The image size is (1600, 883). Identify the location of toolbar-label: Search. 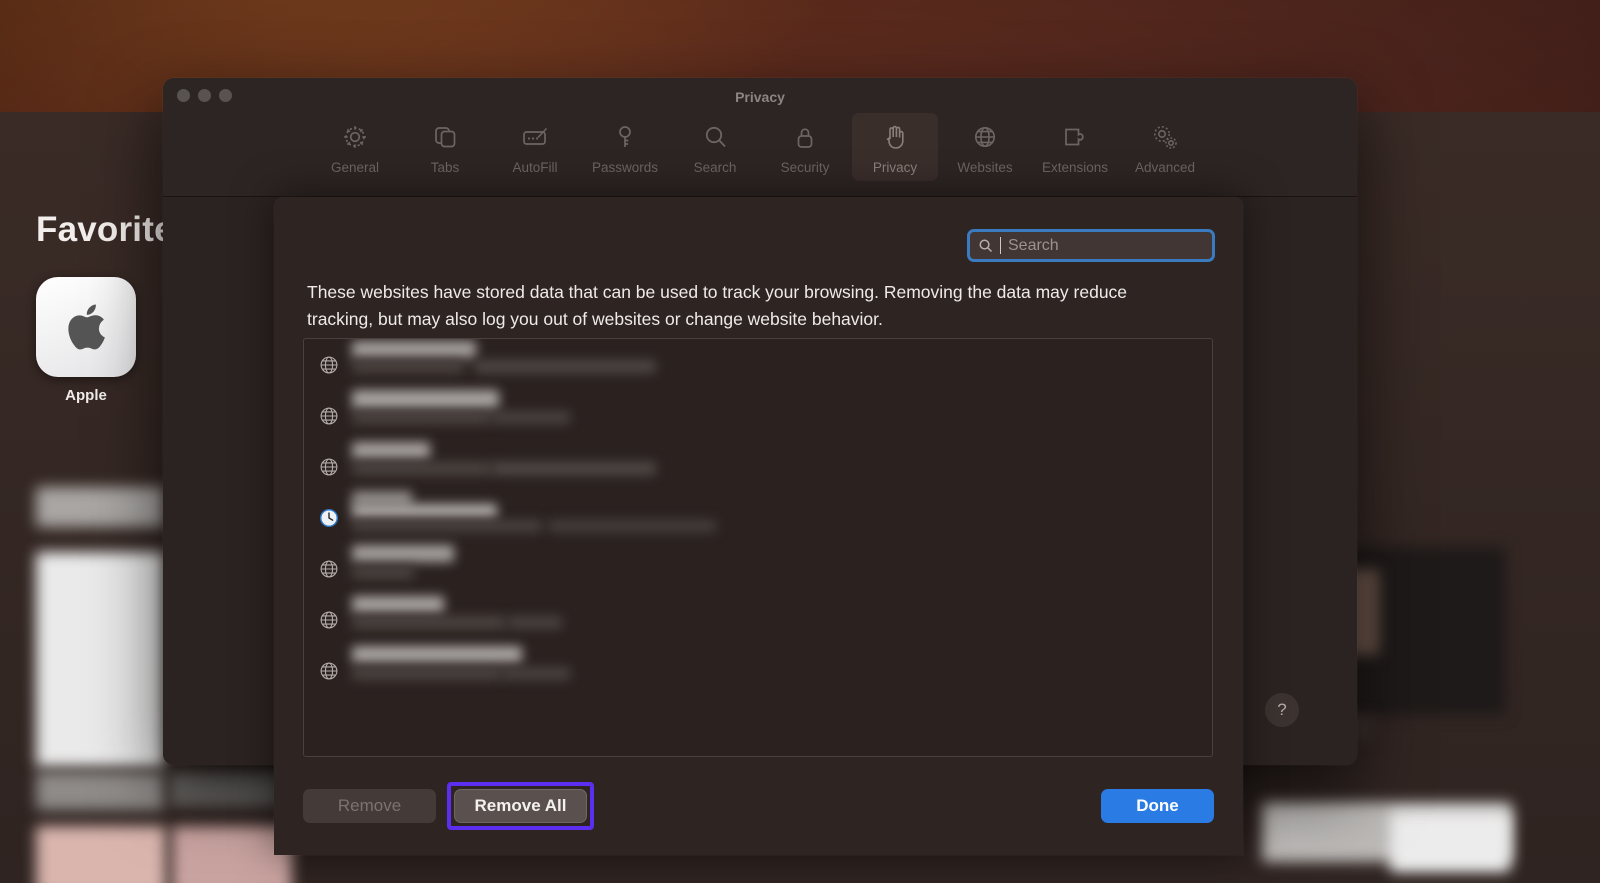
(715, 167).